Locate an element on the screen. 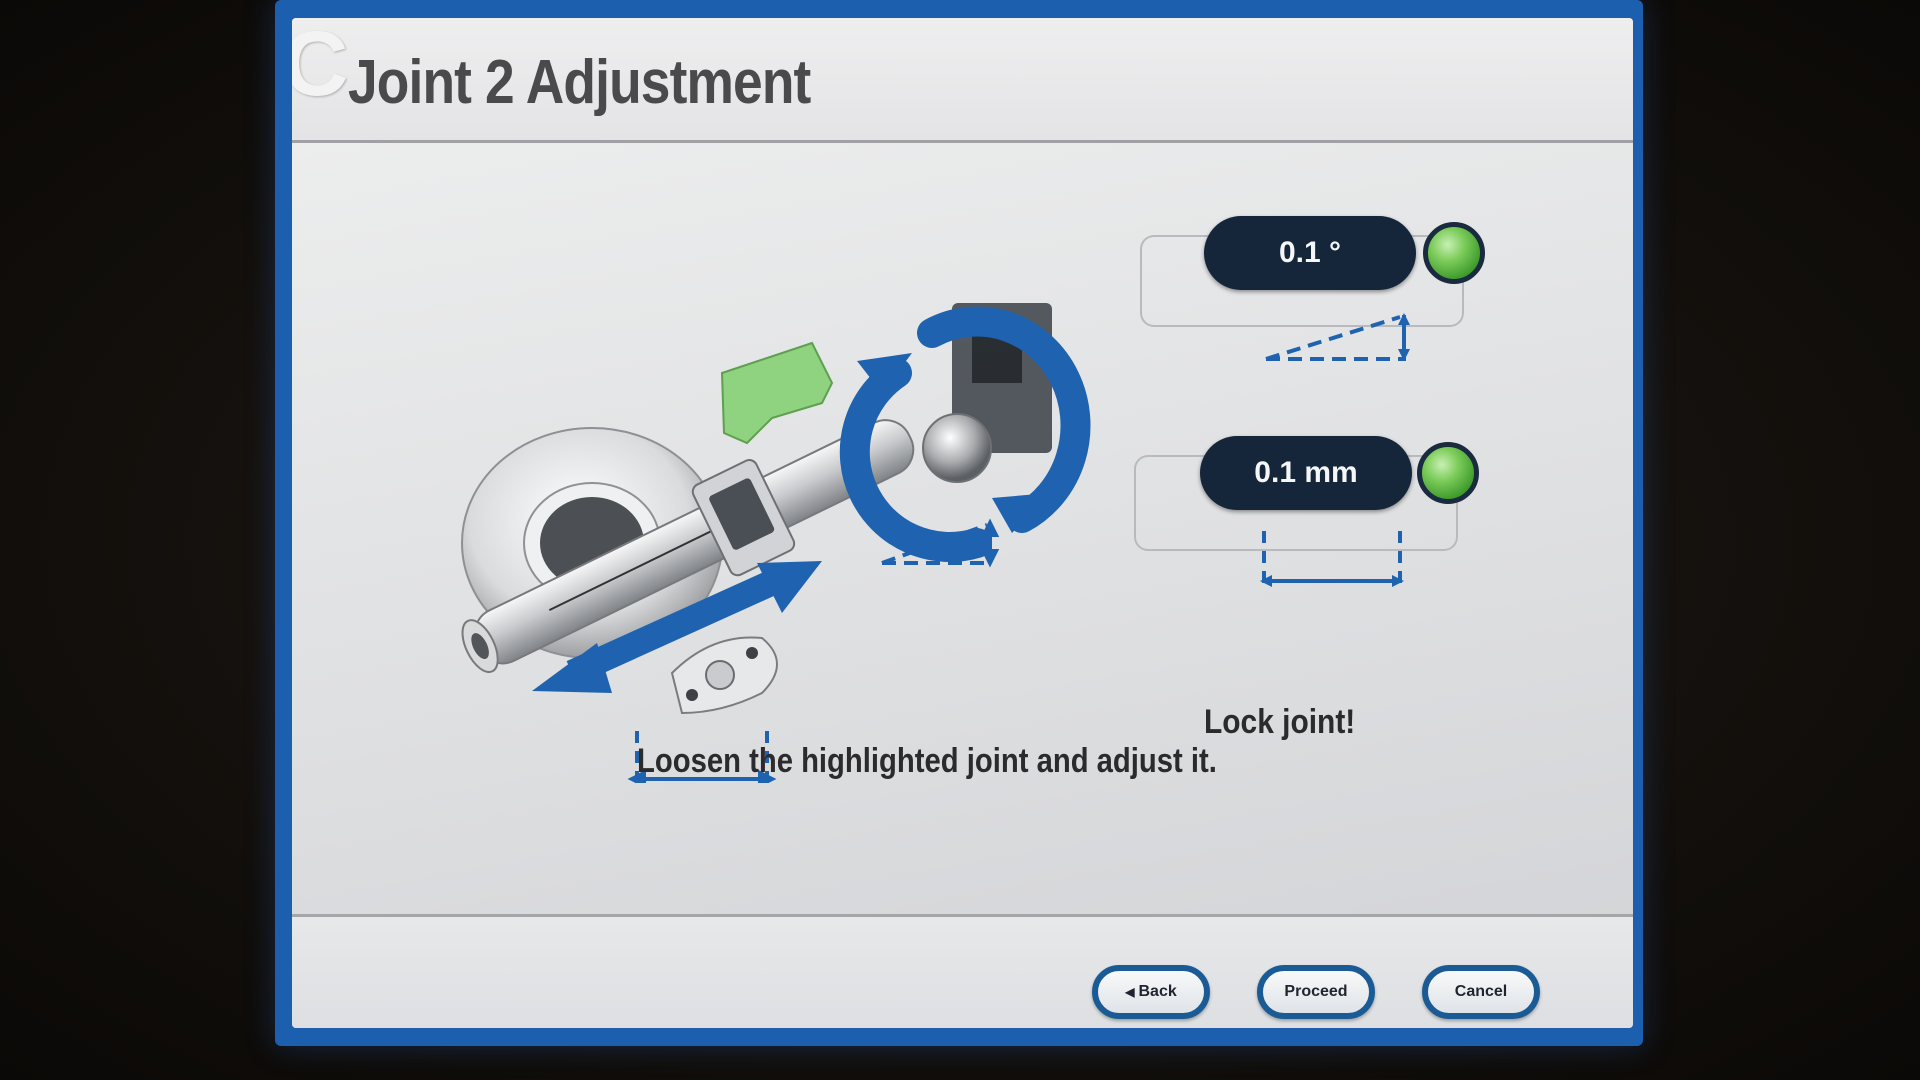  clamp-icon is located at coordinates (724, 675).